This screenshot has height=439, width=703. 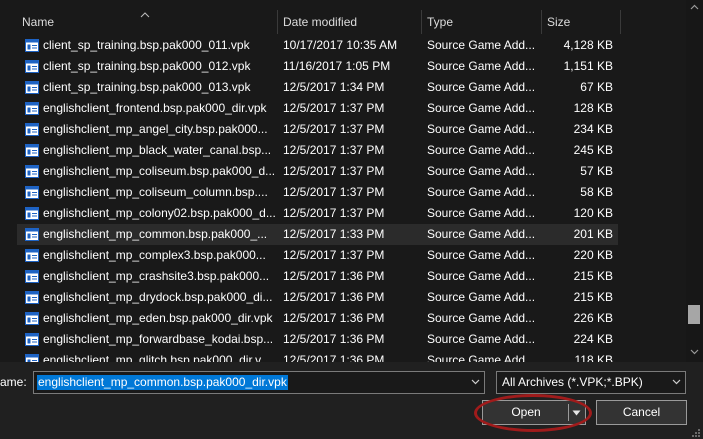 What do you see at coordinates (147, 66) in the screenshot?
I see `file-name: client_sp_training.bsp.pak000_012.vpk` at bounding box center [147, 66].